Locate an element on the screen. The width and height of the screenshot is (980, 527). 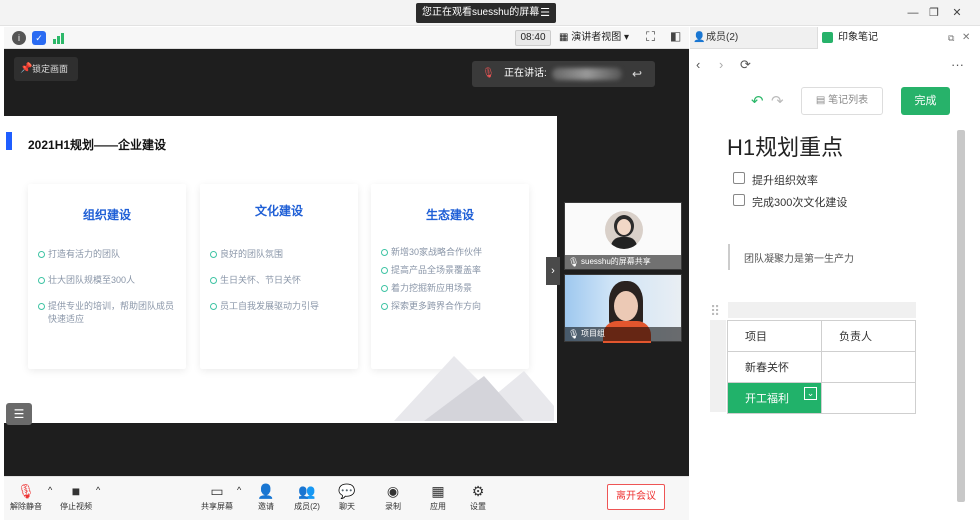
video-tile-screen-share: 🎙 suesshu的屏幕共享 is located at coordinates (623, 236).